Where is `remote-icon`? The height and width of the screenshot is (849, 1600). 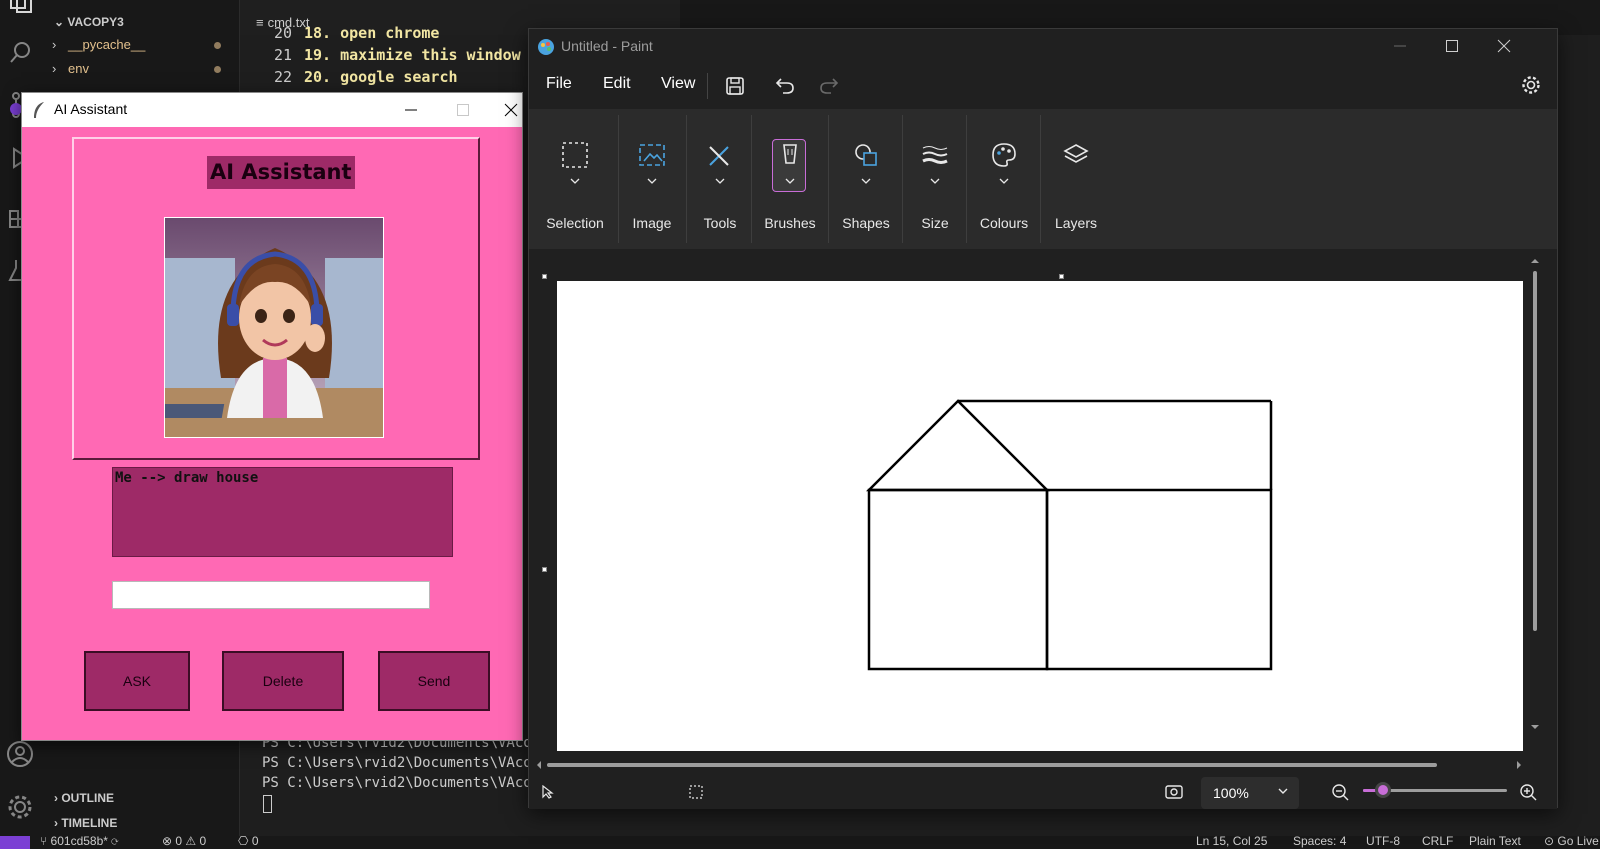 remote-icon is located at coordinates (15, 842).